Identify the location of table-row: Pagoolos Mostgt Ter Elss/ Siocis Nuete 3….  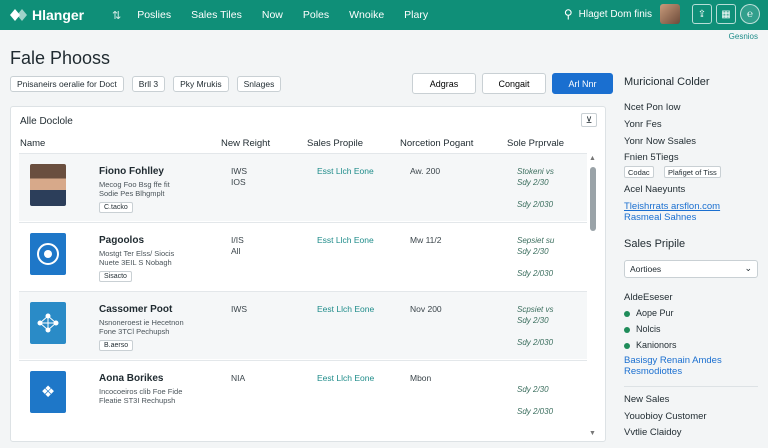
(303, 256).